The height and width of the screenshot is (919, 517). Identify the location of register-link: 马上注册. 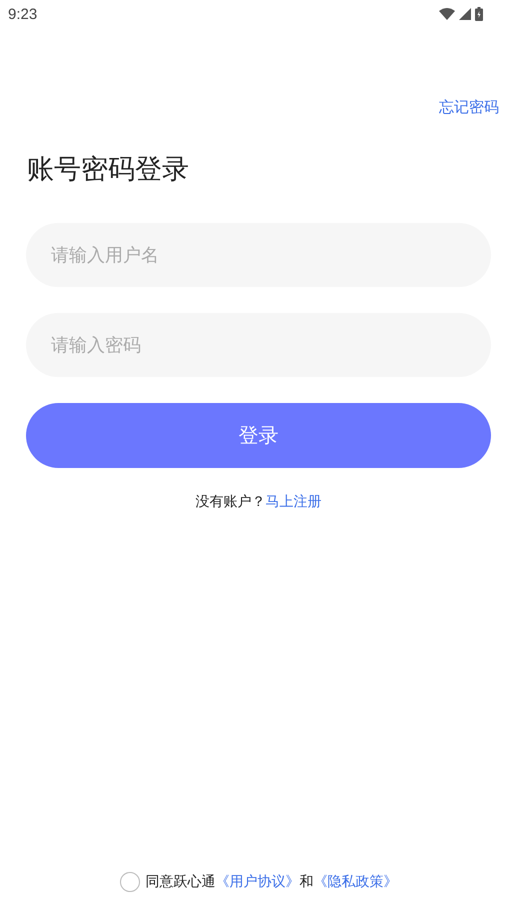
(294, 502).